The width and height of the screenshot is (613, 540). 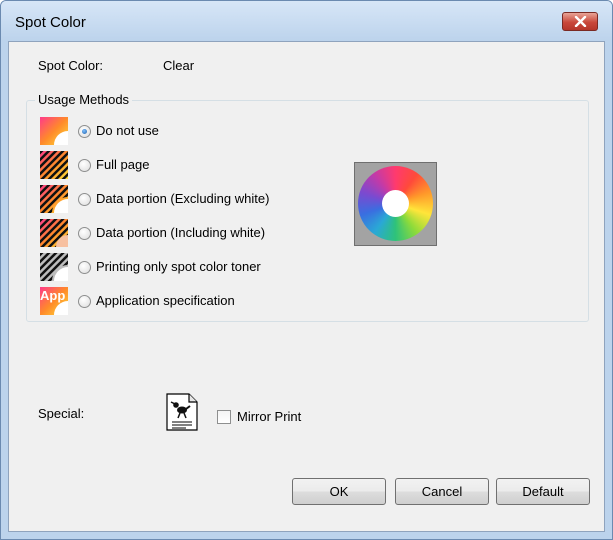 I want to click on radio-data-excluding-white, so click(x=84, y=199).